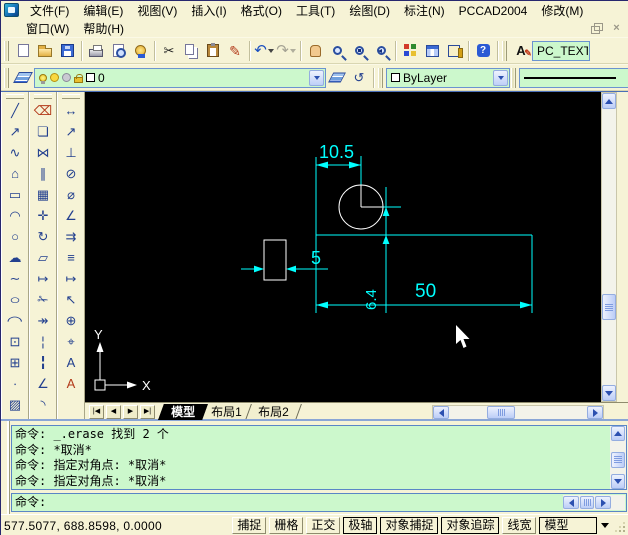 This screenshot has width=628, height=535. What do you see at coordinates (15, 215) in the screenshot?
I see `arc-button: ◠` at bounding box center [15, 215].